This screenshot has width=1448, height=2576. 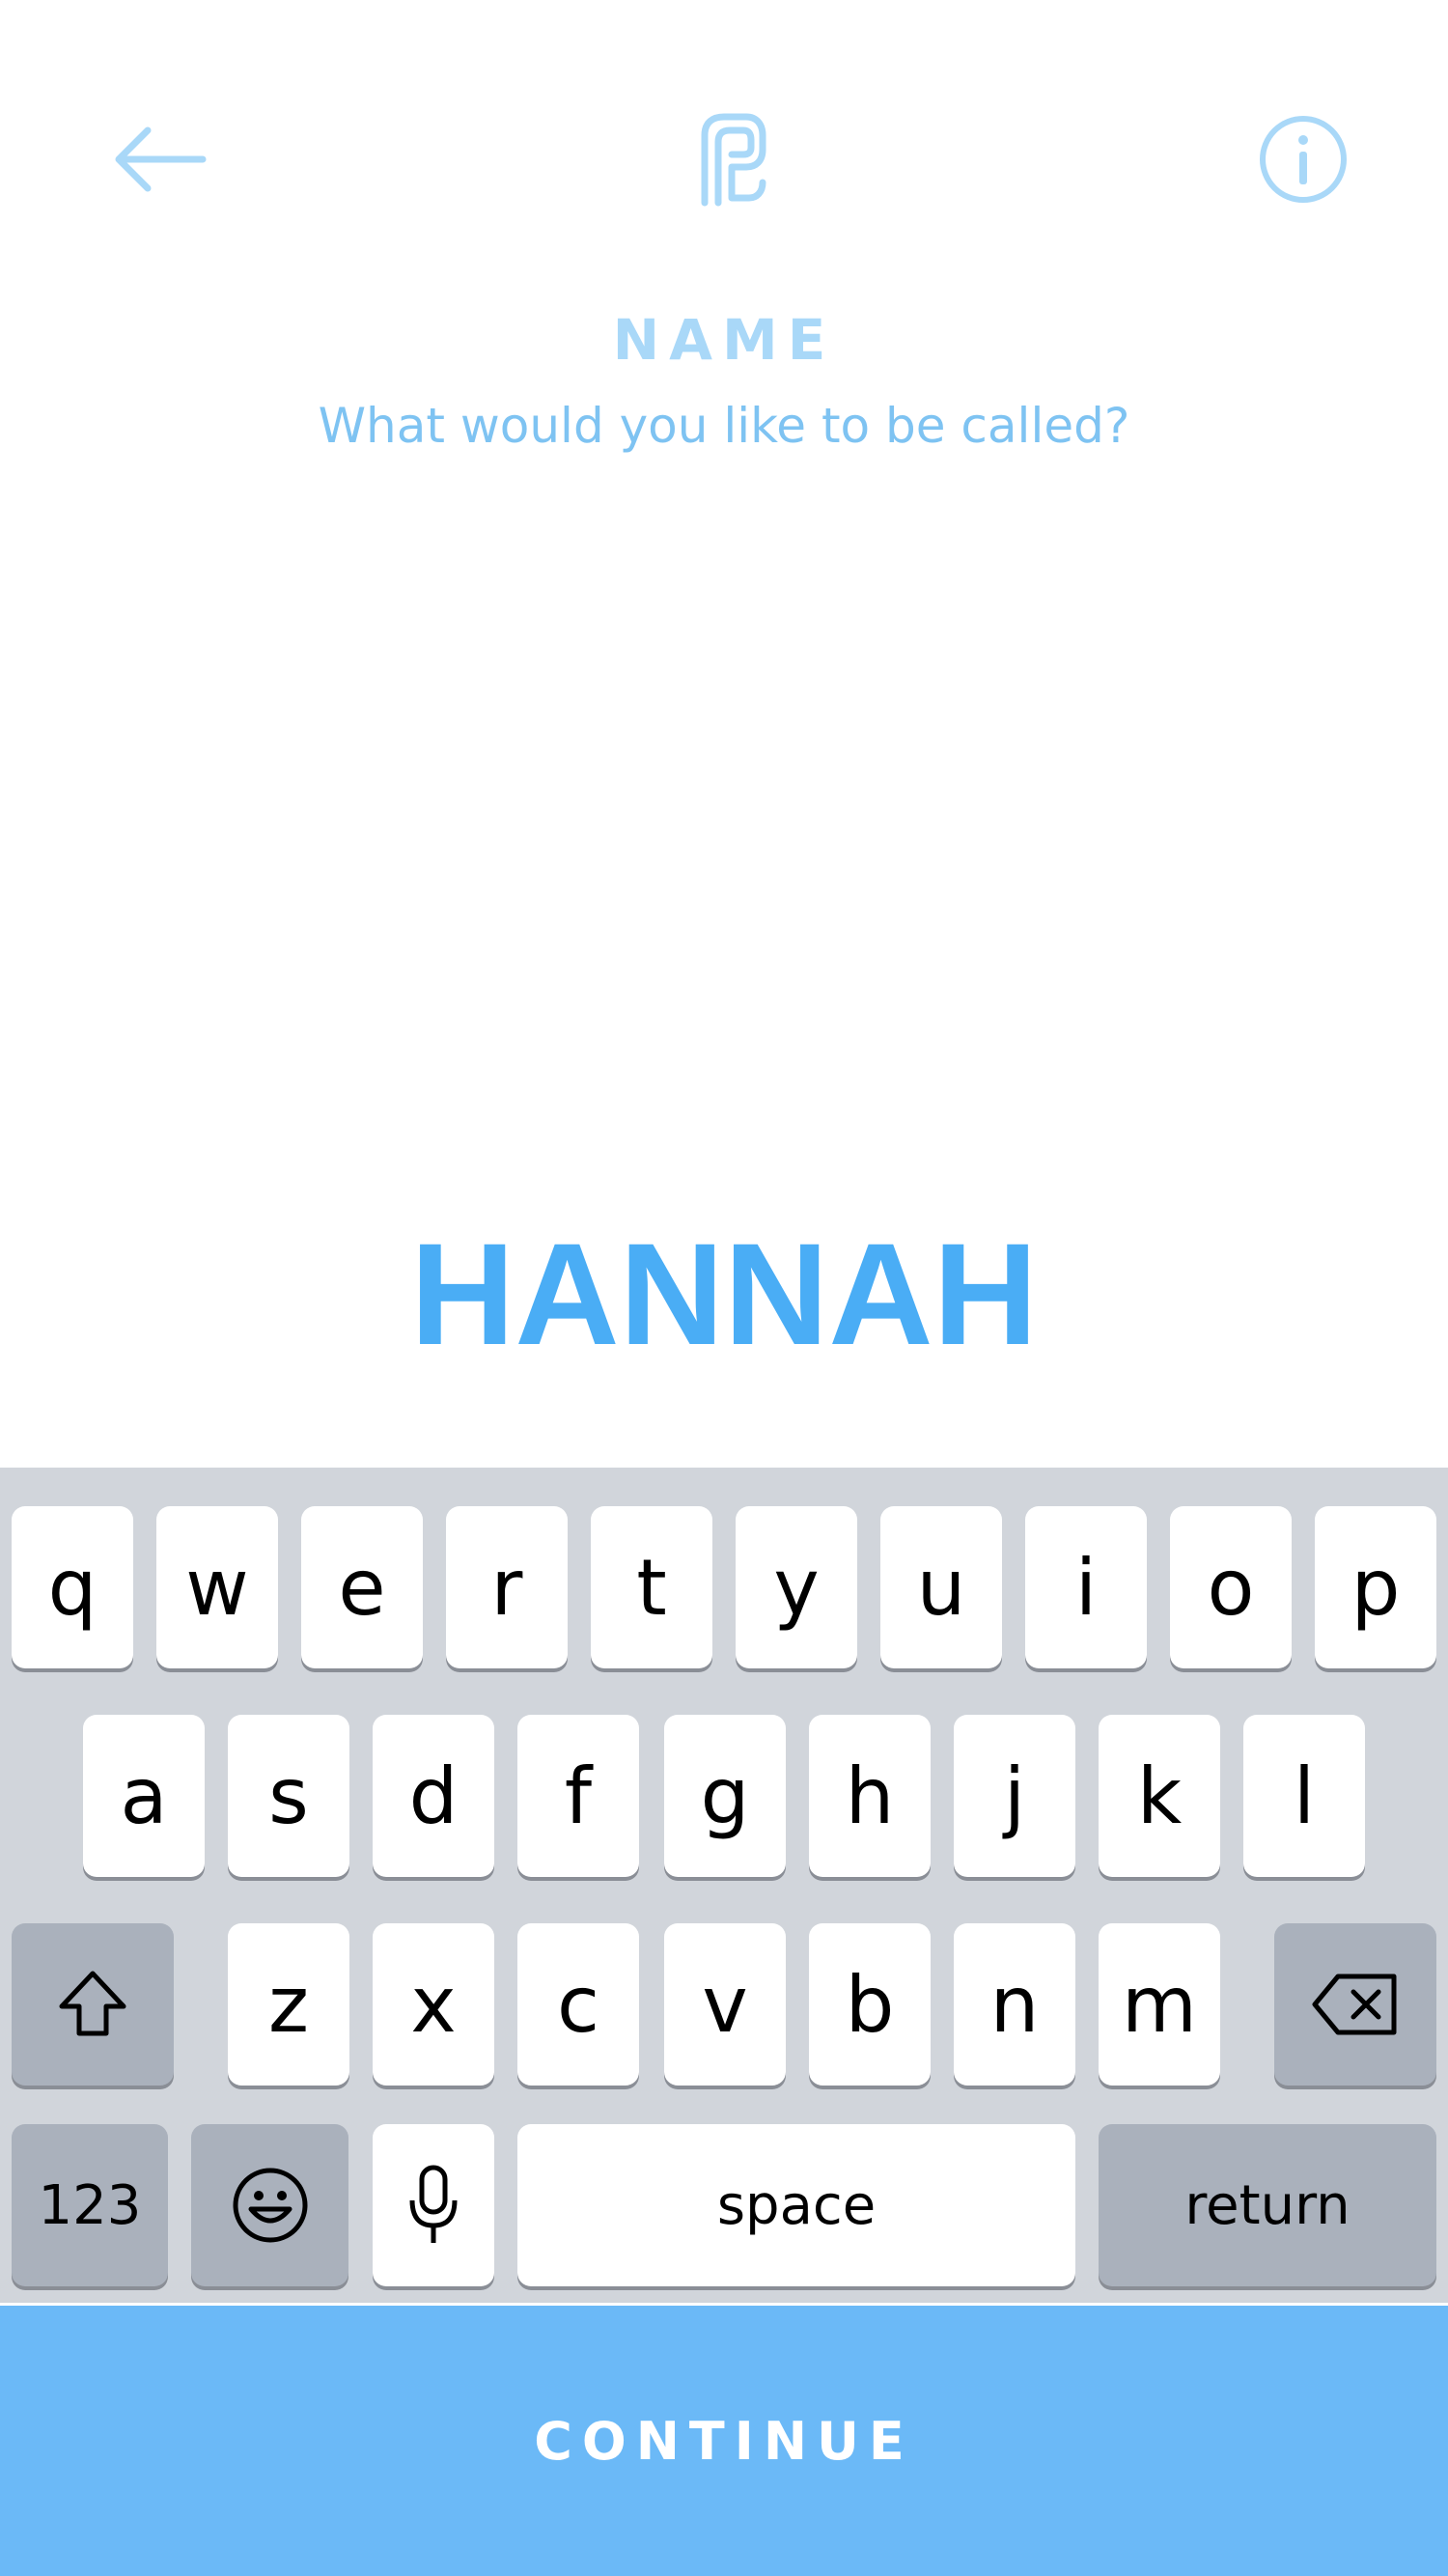 What do you see at coordinates (578, 1796) in the screenshot?
I see `key-f: f` at bounding box center [578, 1796].